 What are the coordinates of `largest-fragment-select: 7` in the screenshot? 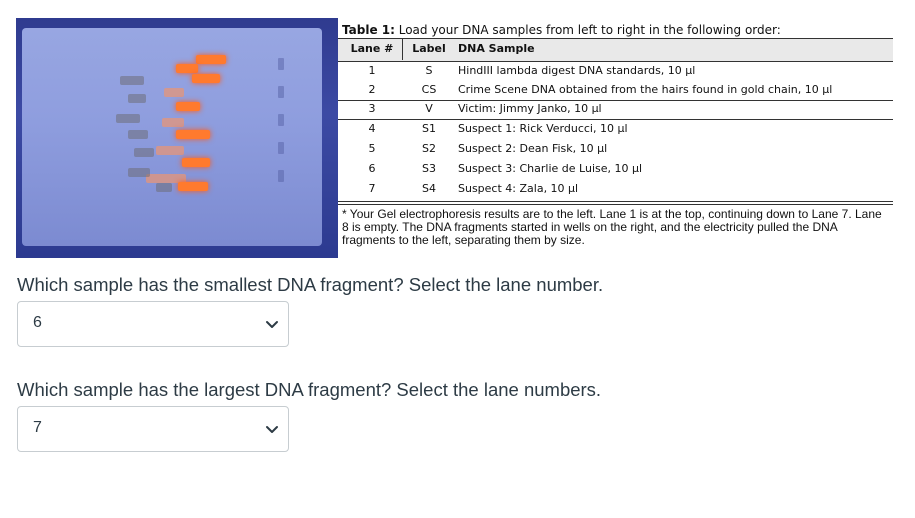 It's located at (153, 429).